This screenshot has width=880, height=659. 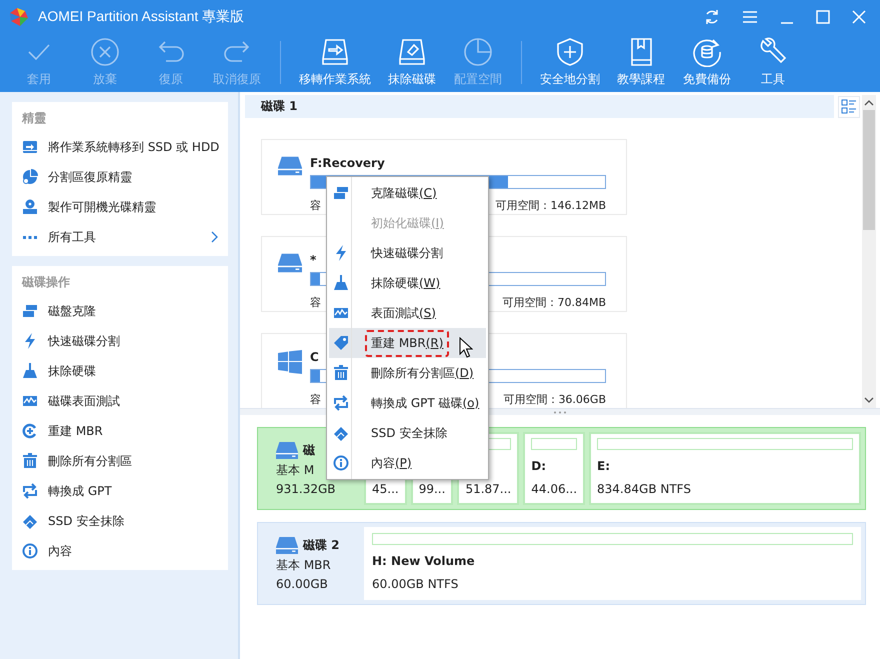 I want to click on sidebar-item: 分割區復原精靈, so click(x=125, y=177).